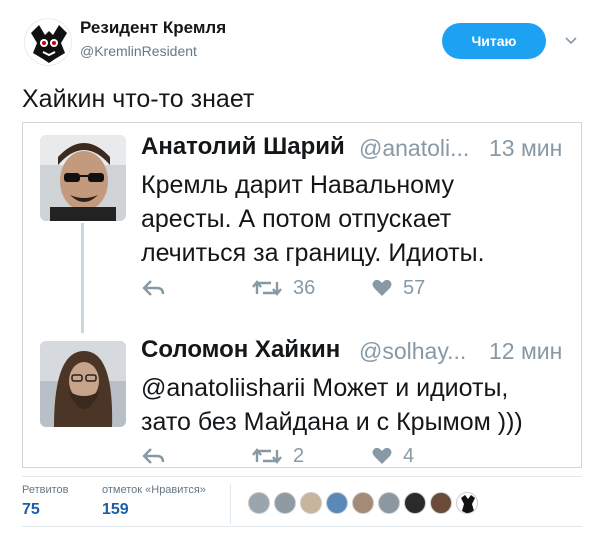 The height and width of the screenshot is (534, 601). I want to click on quoted-body-line: зато без Майдана и с Крымом ))), so click(332, 422).